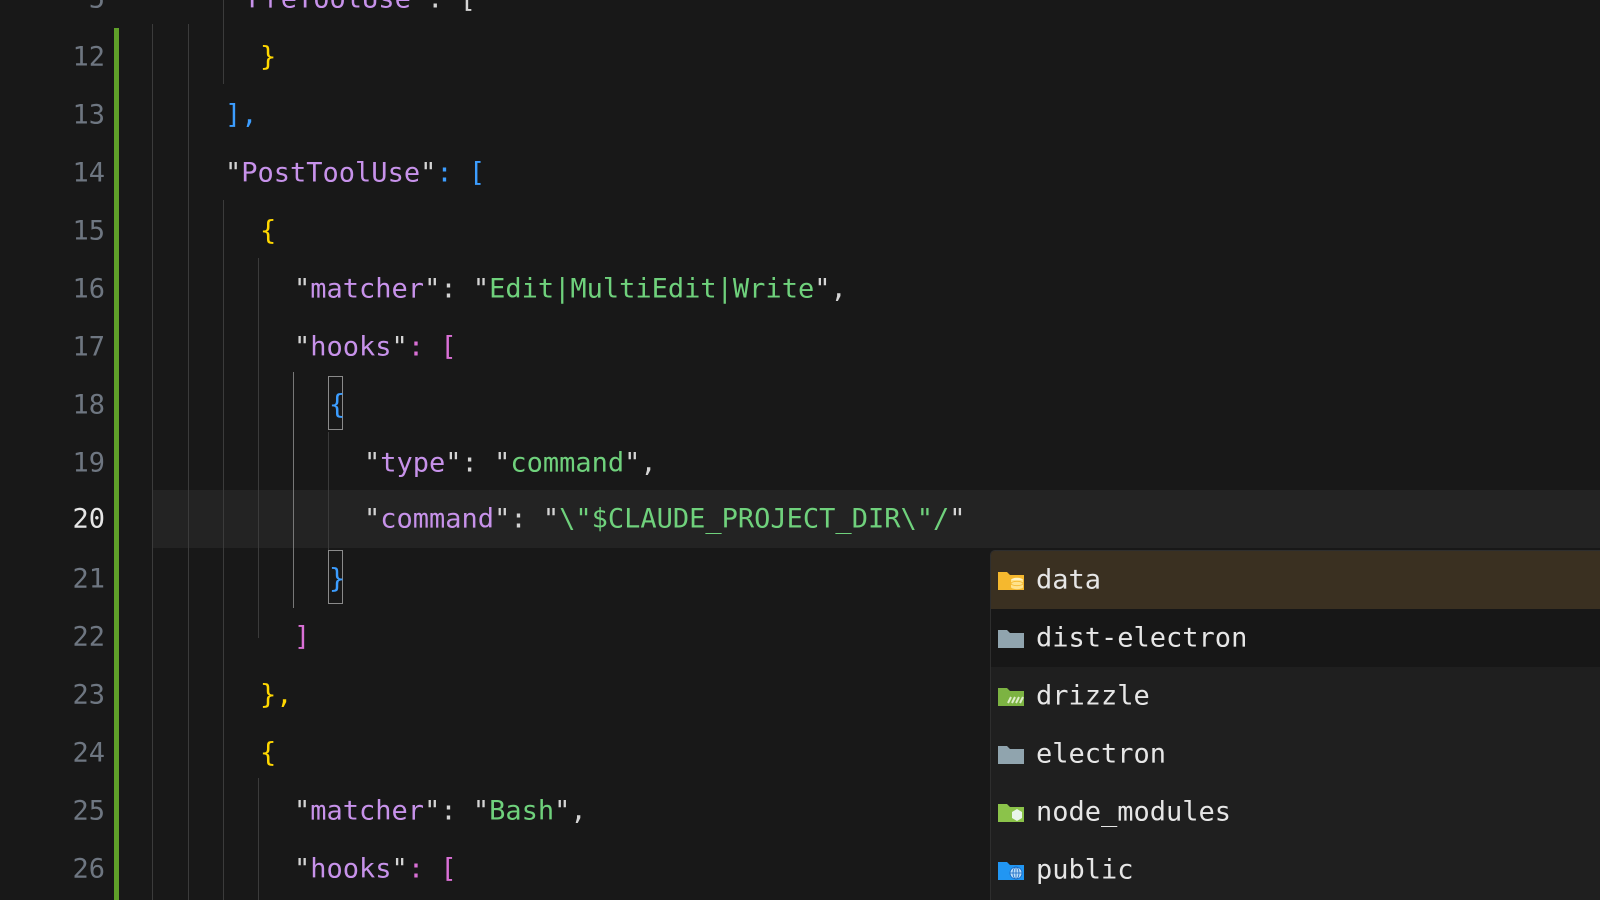 This screenshot has height=900, width=1600. I want to click on line-number: 22, so click(88, 637).